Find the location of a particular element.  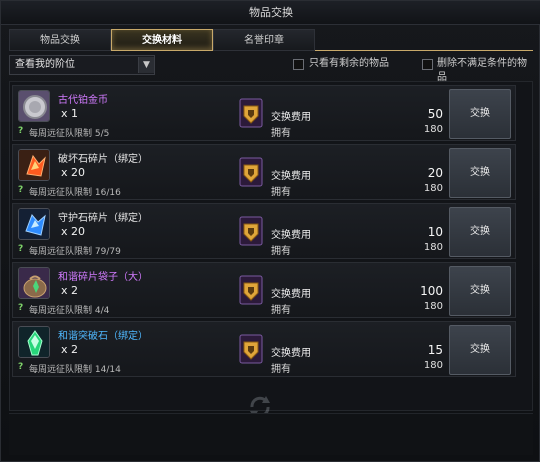

filter-bar: 查看我的阶位 ▼ 只看有剩余的物品 删除不满足条件的物品 is located at coordinates (271, 69).